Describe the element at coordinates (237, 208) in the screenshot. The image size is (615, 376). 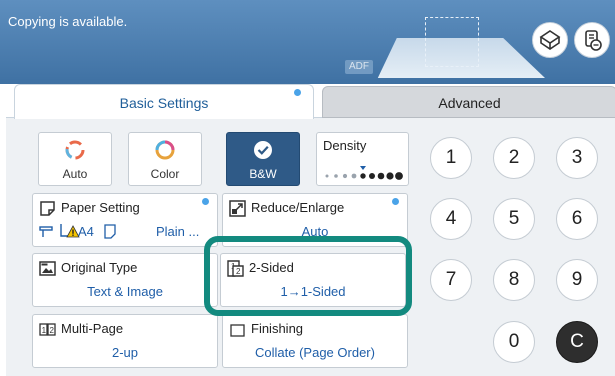
I see `resize-icon` at that location.